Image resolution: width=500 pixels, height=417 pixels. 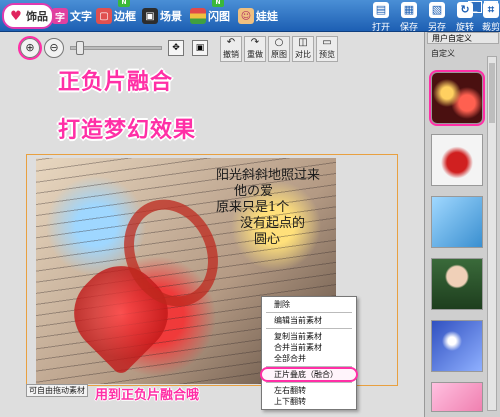 What do you see at coordinates (492, 233) in the screenshot?
I see `panel-scrollbar` at bounding box center [492, 233].